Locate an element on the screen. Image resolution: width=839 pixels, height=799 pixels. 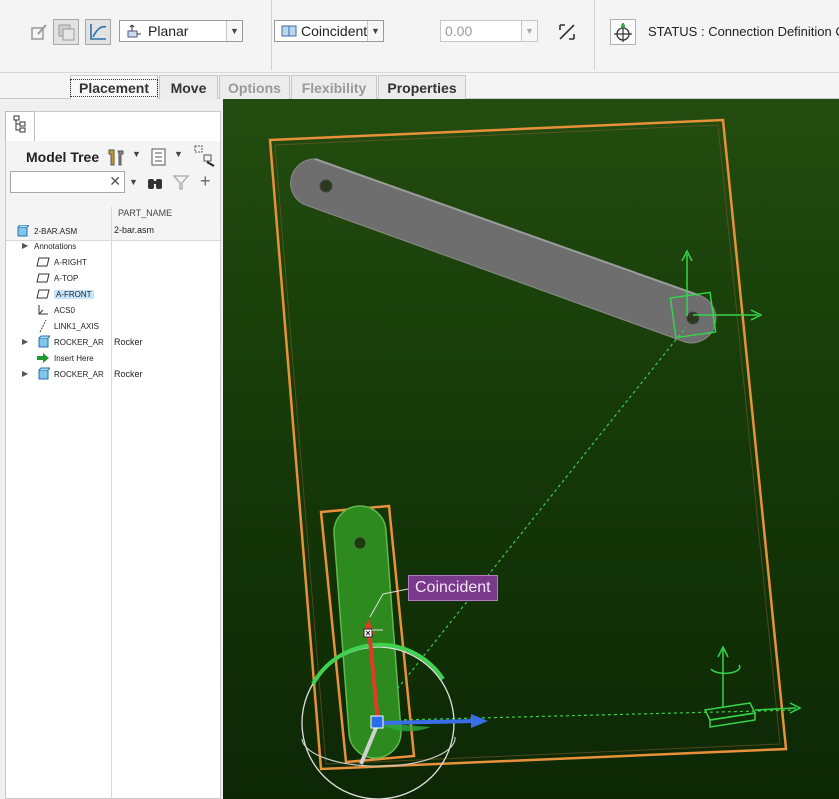
assembly-icon is located at coordinates (23, 231).